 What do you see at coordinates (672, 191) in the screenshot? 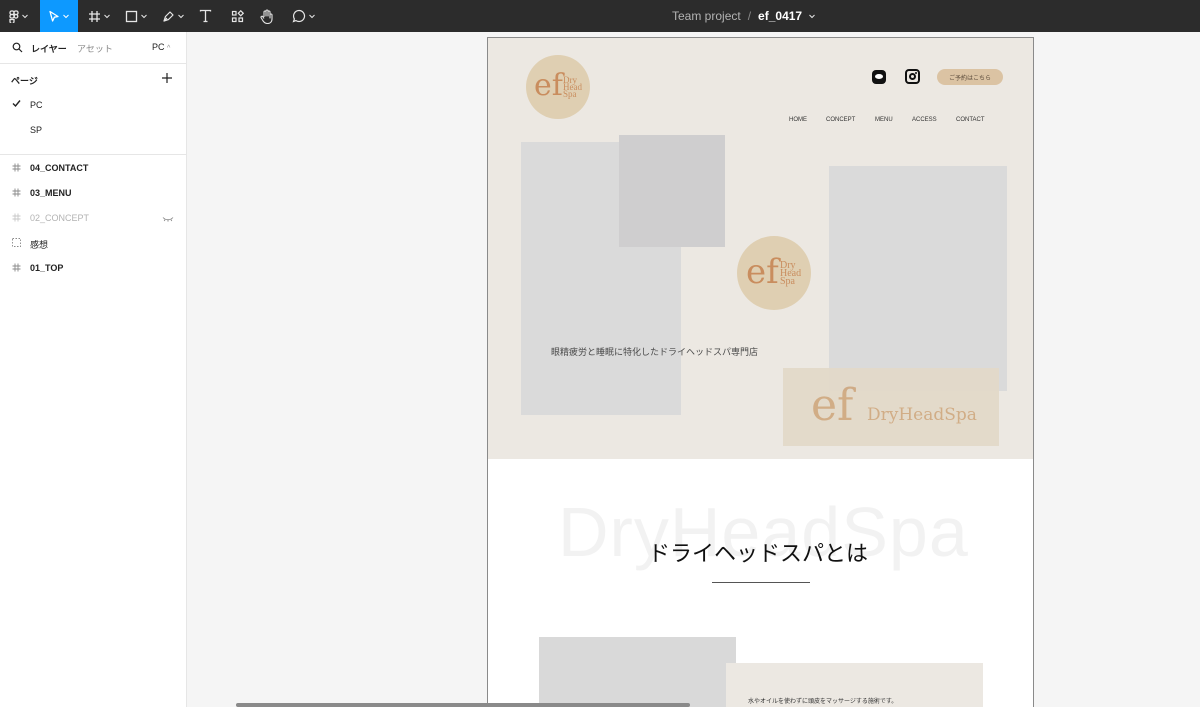
I see `hero-image-placeholder-top` at bounding box center [672, 191].